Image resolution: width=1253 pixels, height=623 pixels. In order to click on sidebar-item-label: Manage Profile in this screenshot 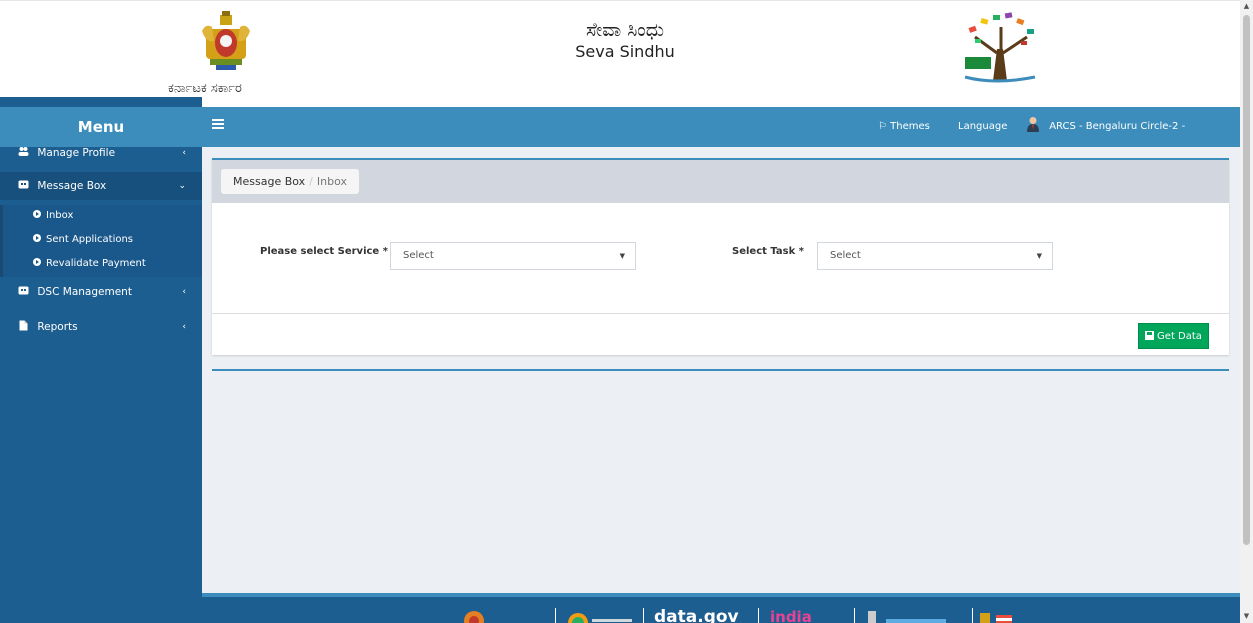, I will do `click(76, 153)`.